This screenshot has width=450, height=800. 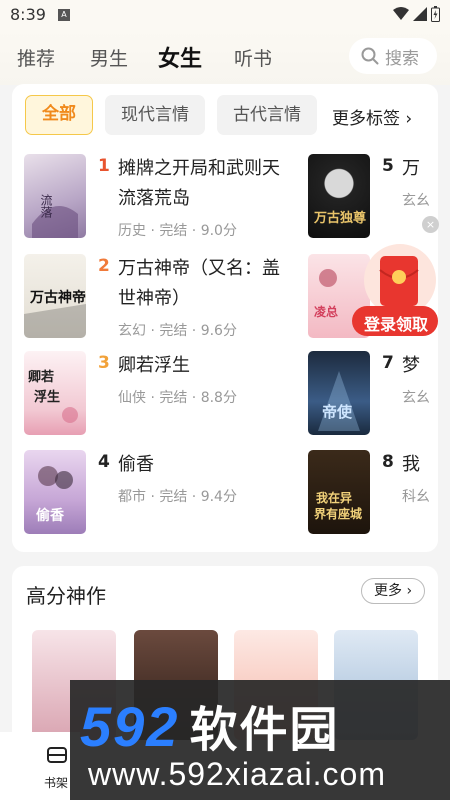 What do you see at coordinates (334, 497) in the screenshot?
I see `svg-text: 我在异` at bounding box center [334, 497].